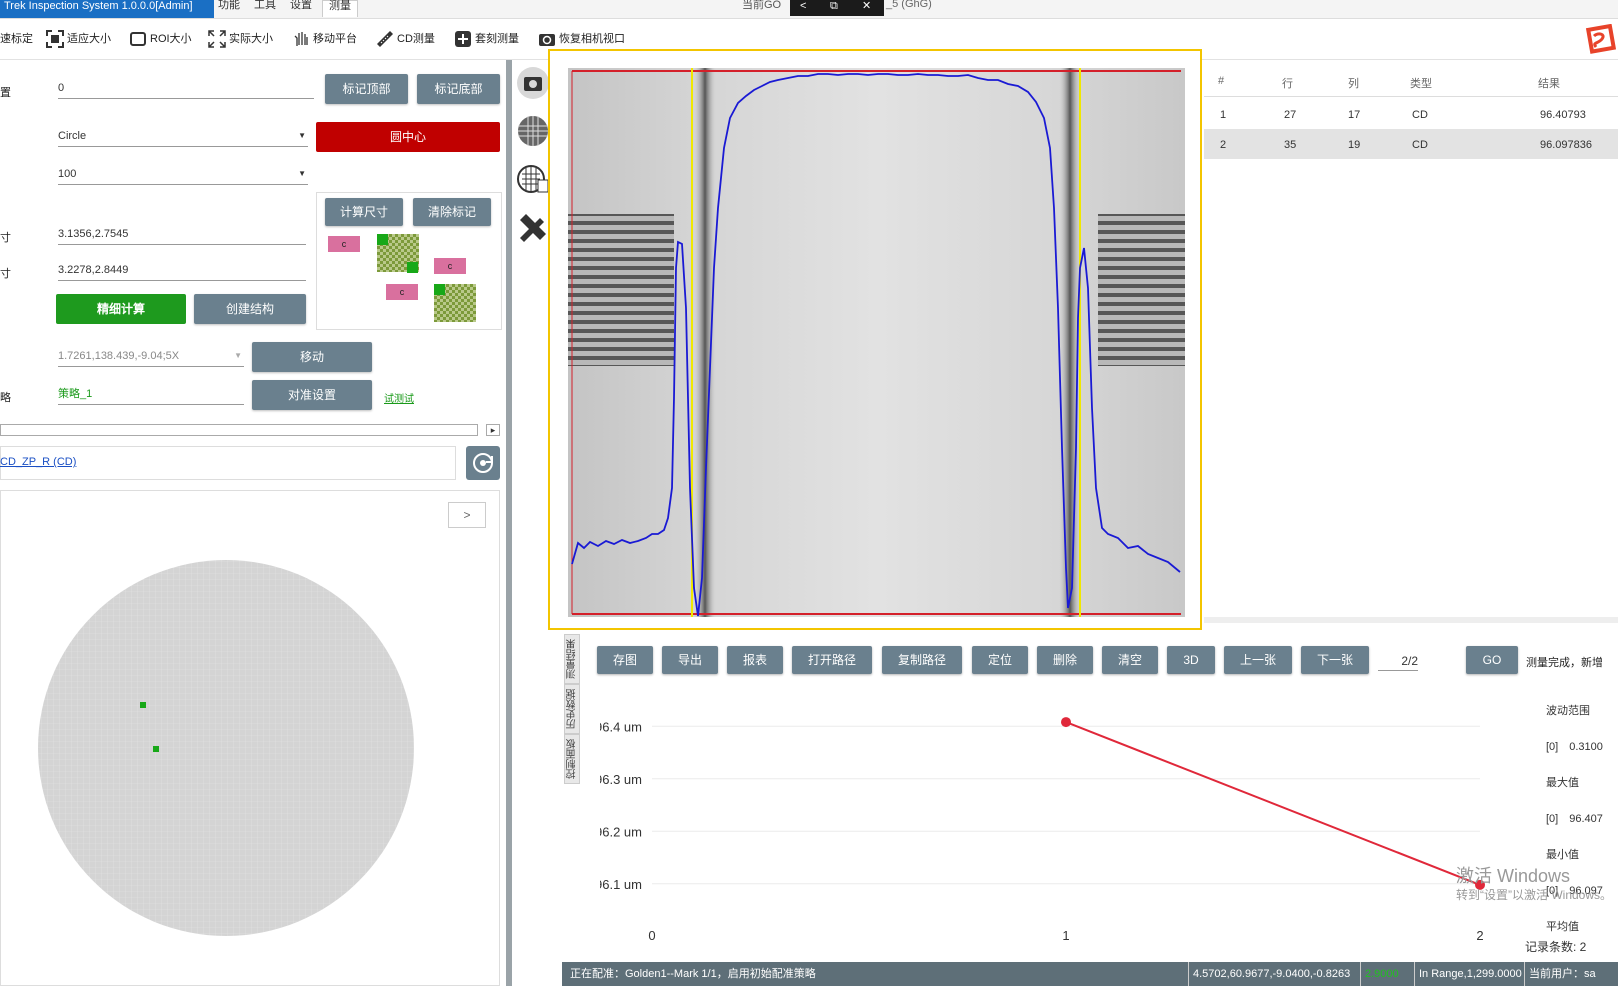 This screenshot has width=1618, height=986. I want to click on clear-button: 清空, so click(1130, 660).